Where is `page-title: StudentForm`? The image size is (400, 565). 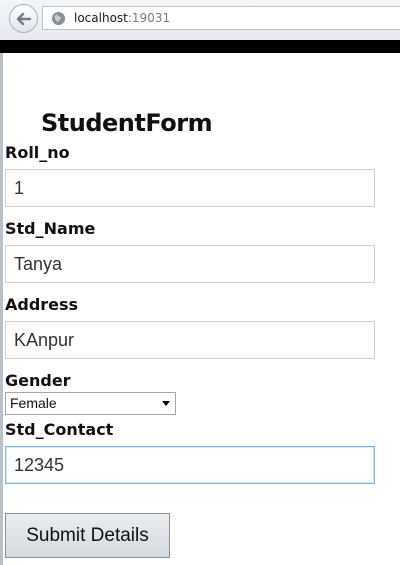 page-title: StudentForm is located at coordinates (127, 123).